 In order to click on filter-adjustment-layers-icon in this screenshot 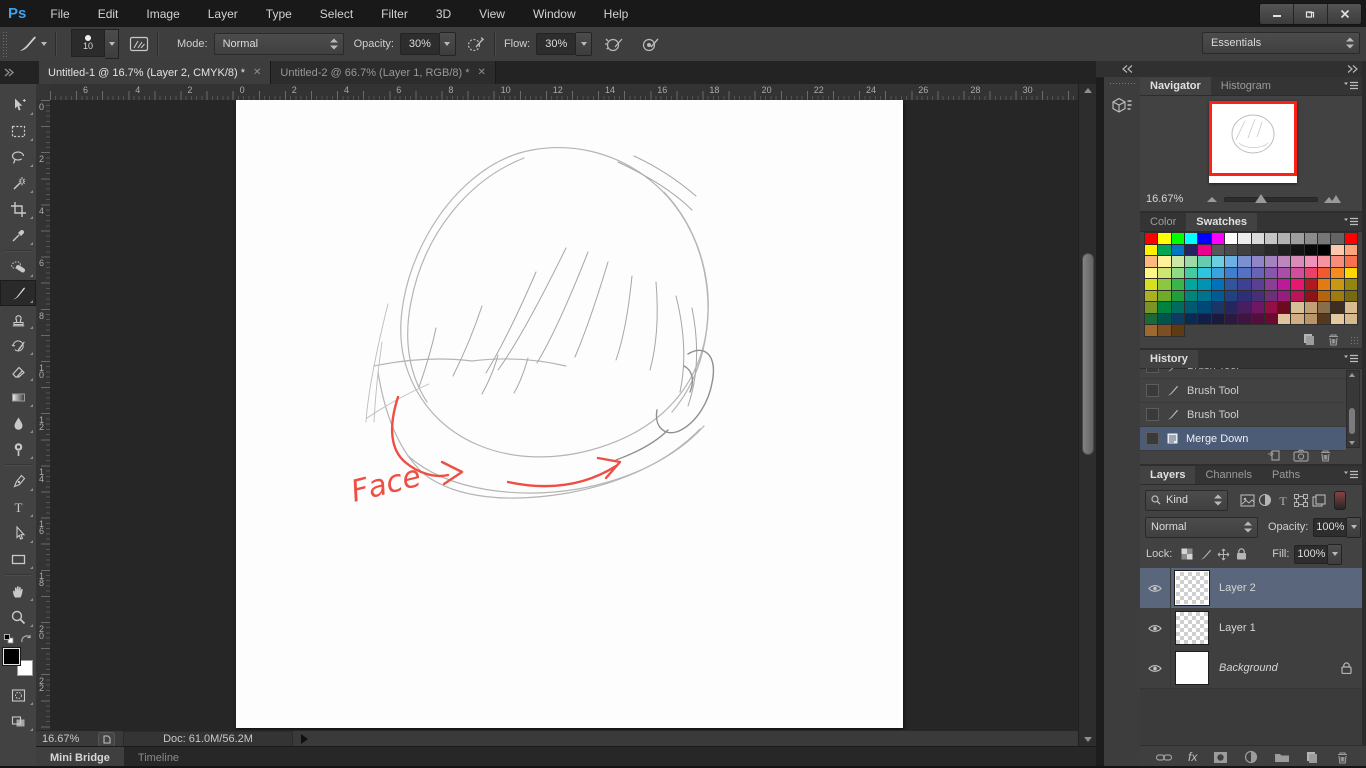, I will do `click(1265, 500)`.